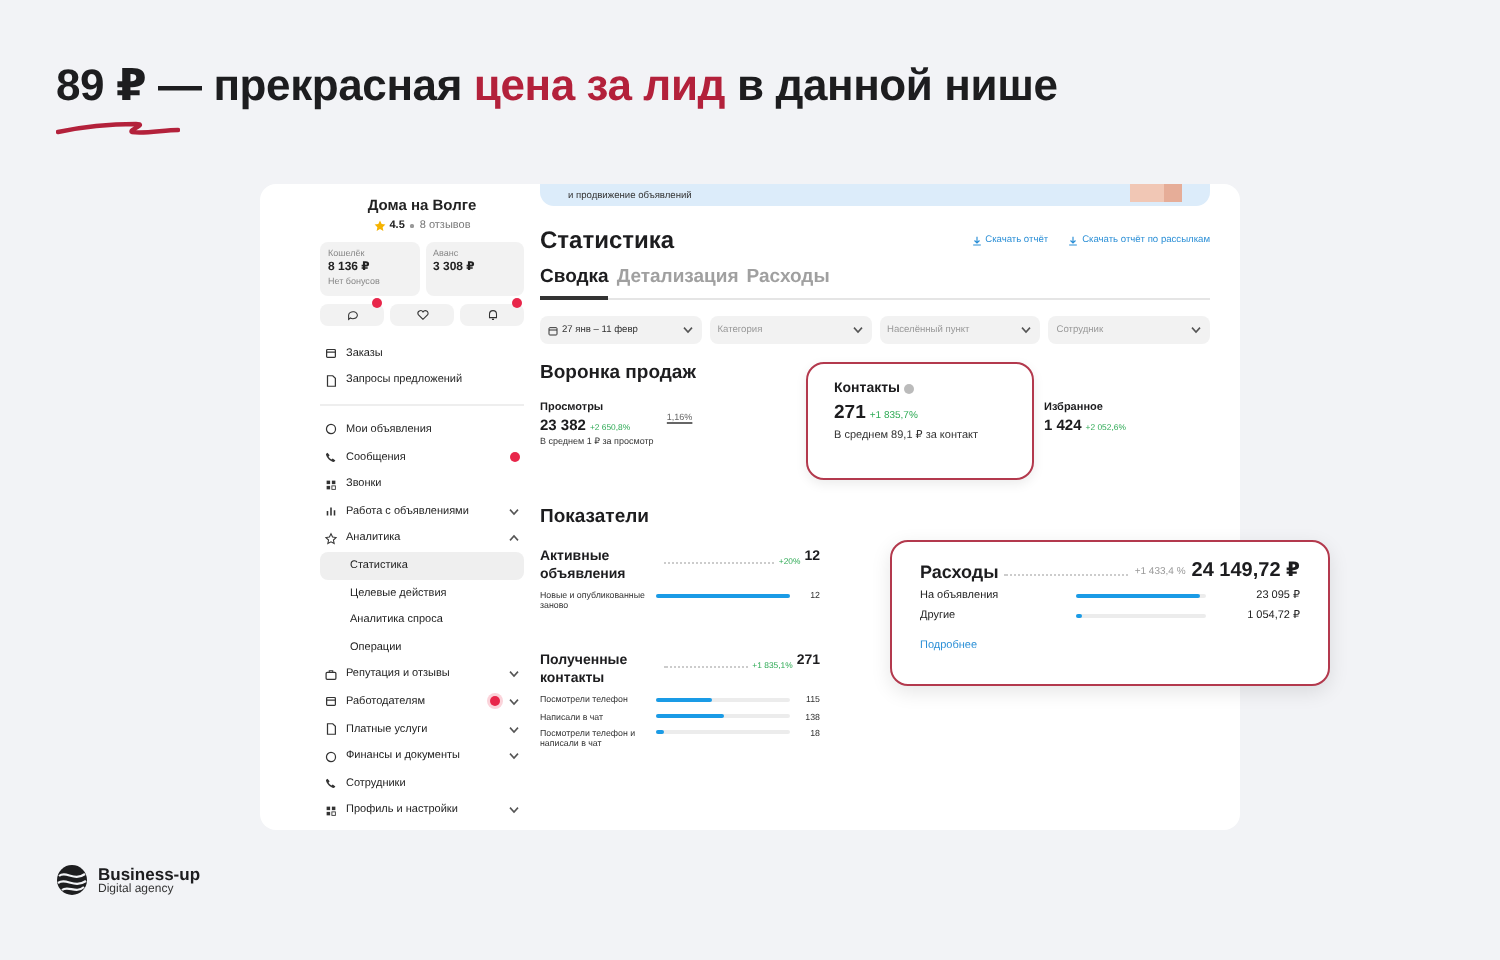 The image size is (1500, 960). I want to click on tab: Сводка, so click(574, 281).